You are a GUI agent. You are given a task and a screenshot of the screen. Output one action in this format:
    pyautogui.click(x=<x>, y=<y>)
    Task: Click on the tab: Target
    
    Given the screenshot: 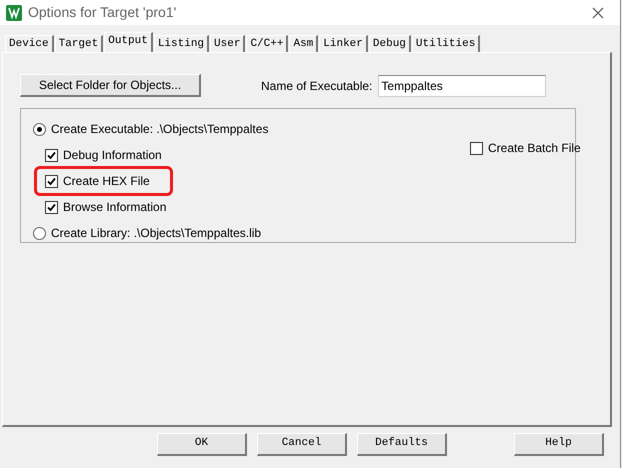 What is the action you would take?
    pyautogui.click(x=79, y=43)
    